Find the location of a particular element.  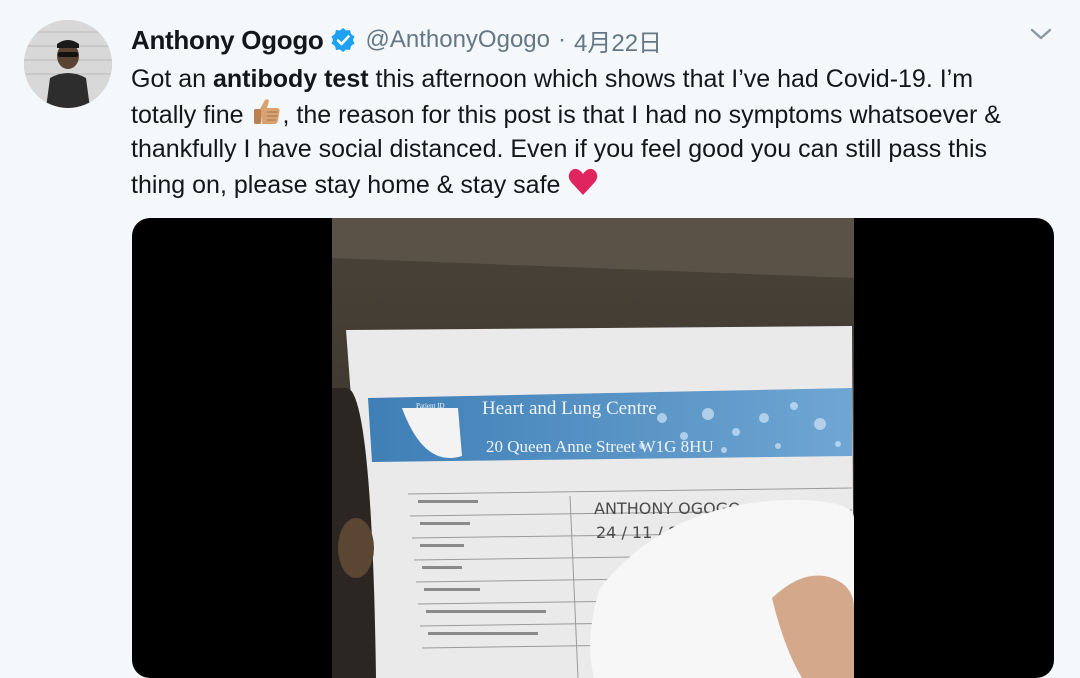

avatar is located at coordinates (68, 64).